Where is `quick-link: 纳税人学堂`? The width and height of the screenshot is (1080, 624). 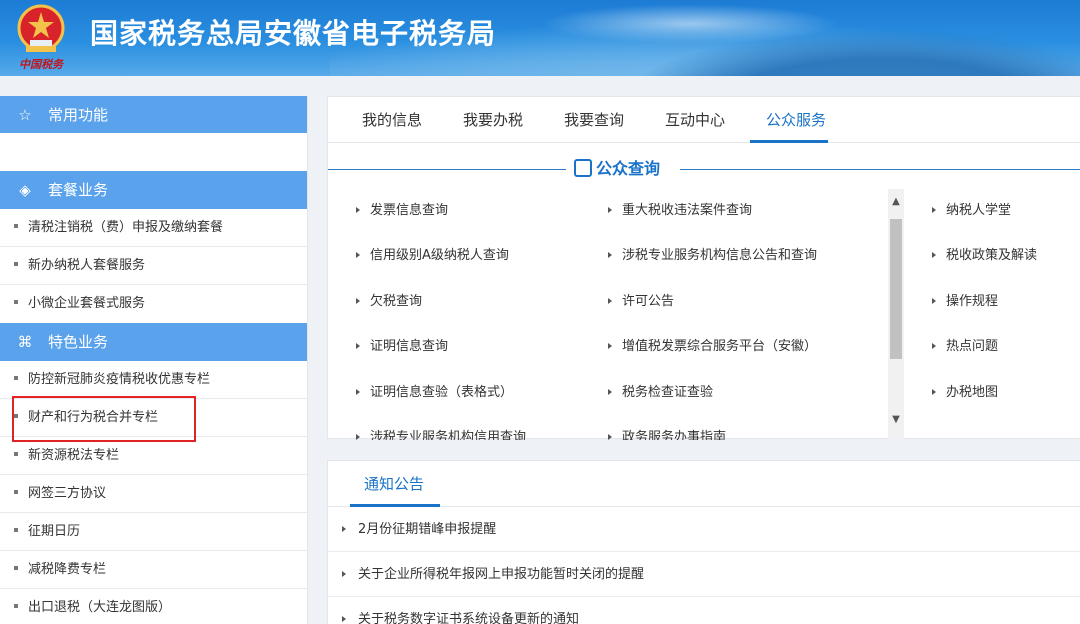
quick-link: 纳税人学堂 is located at coordinates (971, 211).